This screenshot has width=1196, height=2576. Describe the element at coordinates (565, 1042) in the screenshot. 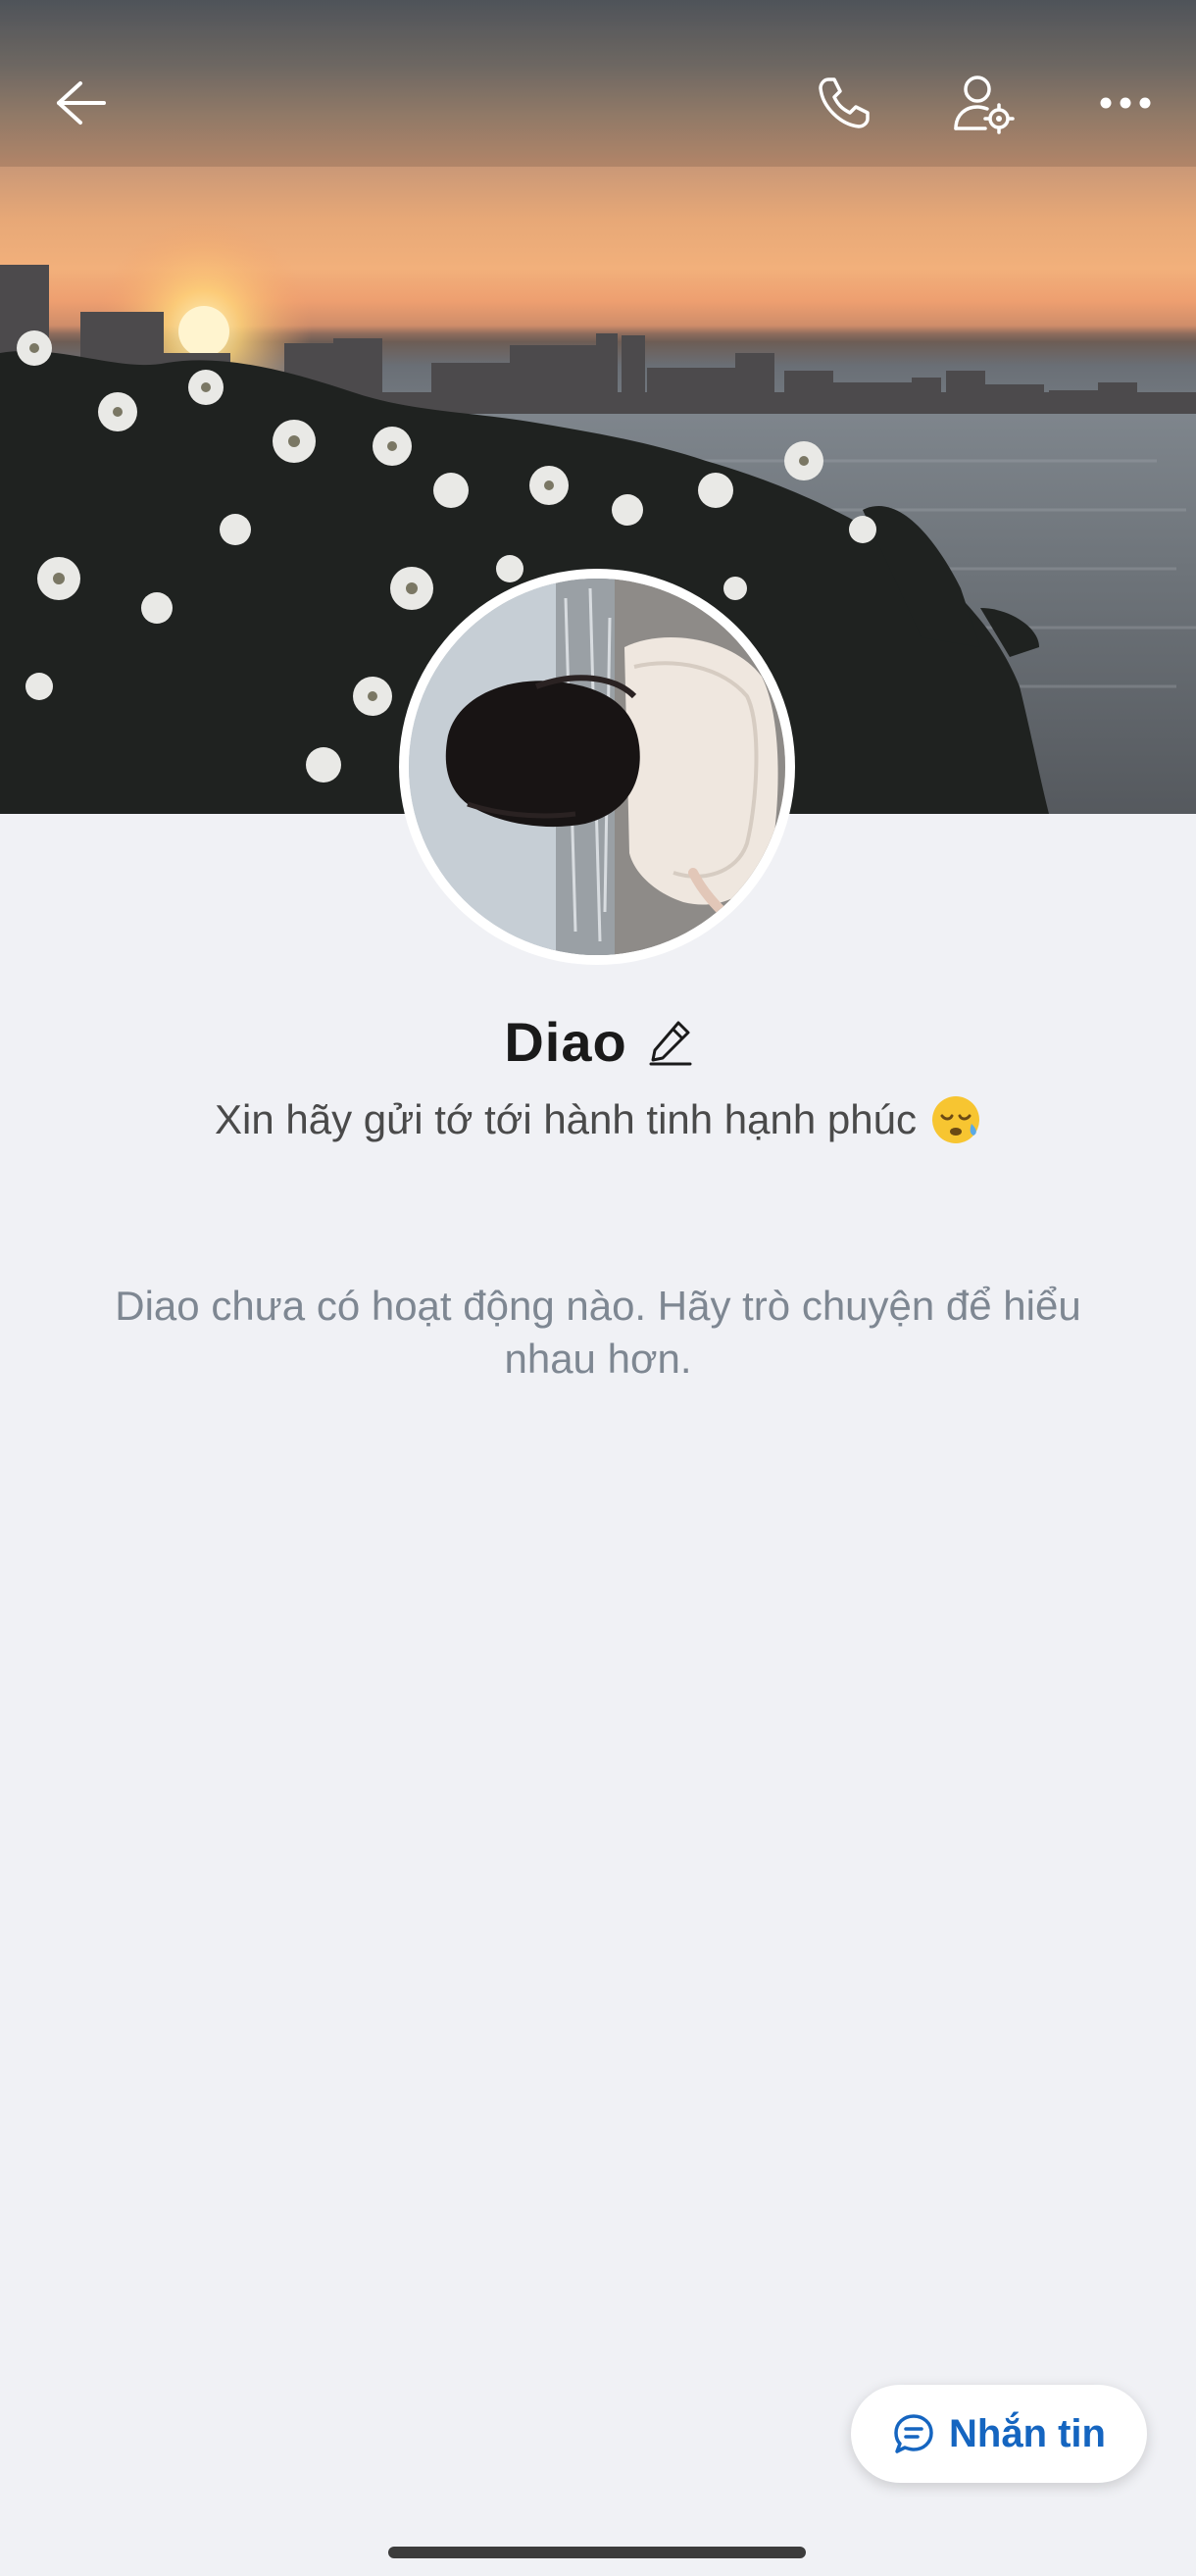

I see `profile-name: Diao` at that location.